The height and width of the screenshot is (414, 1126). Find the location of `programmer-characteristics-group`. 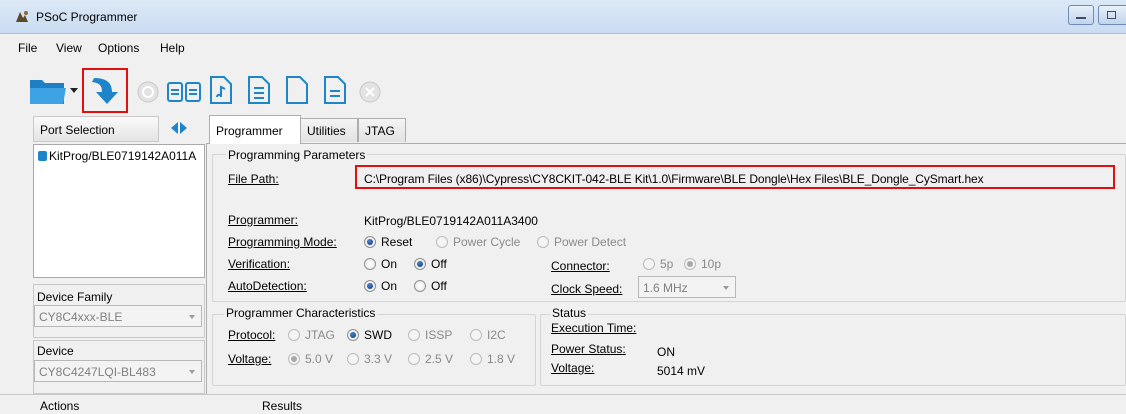

programmer-characteristics-group is located at coordinates (374, 350).